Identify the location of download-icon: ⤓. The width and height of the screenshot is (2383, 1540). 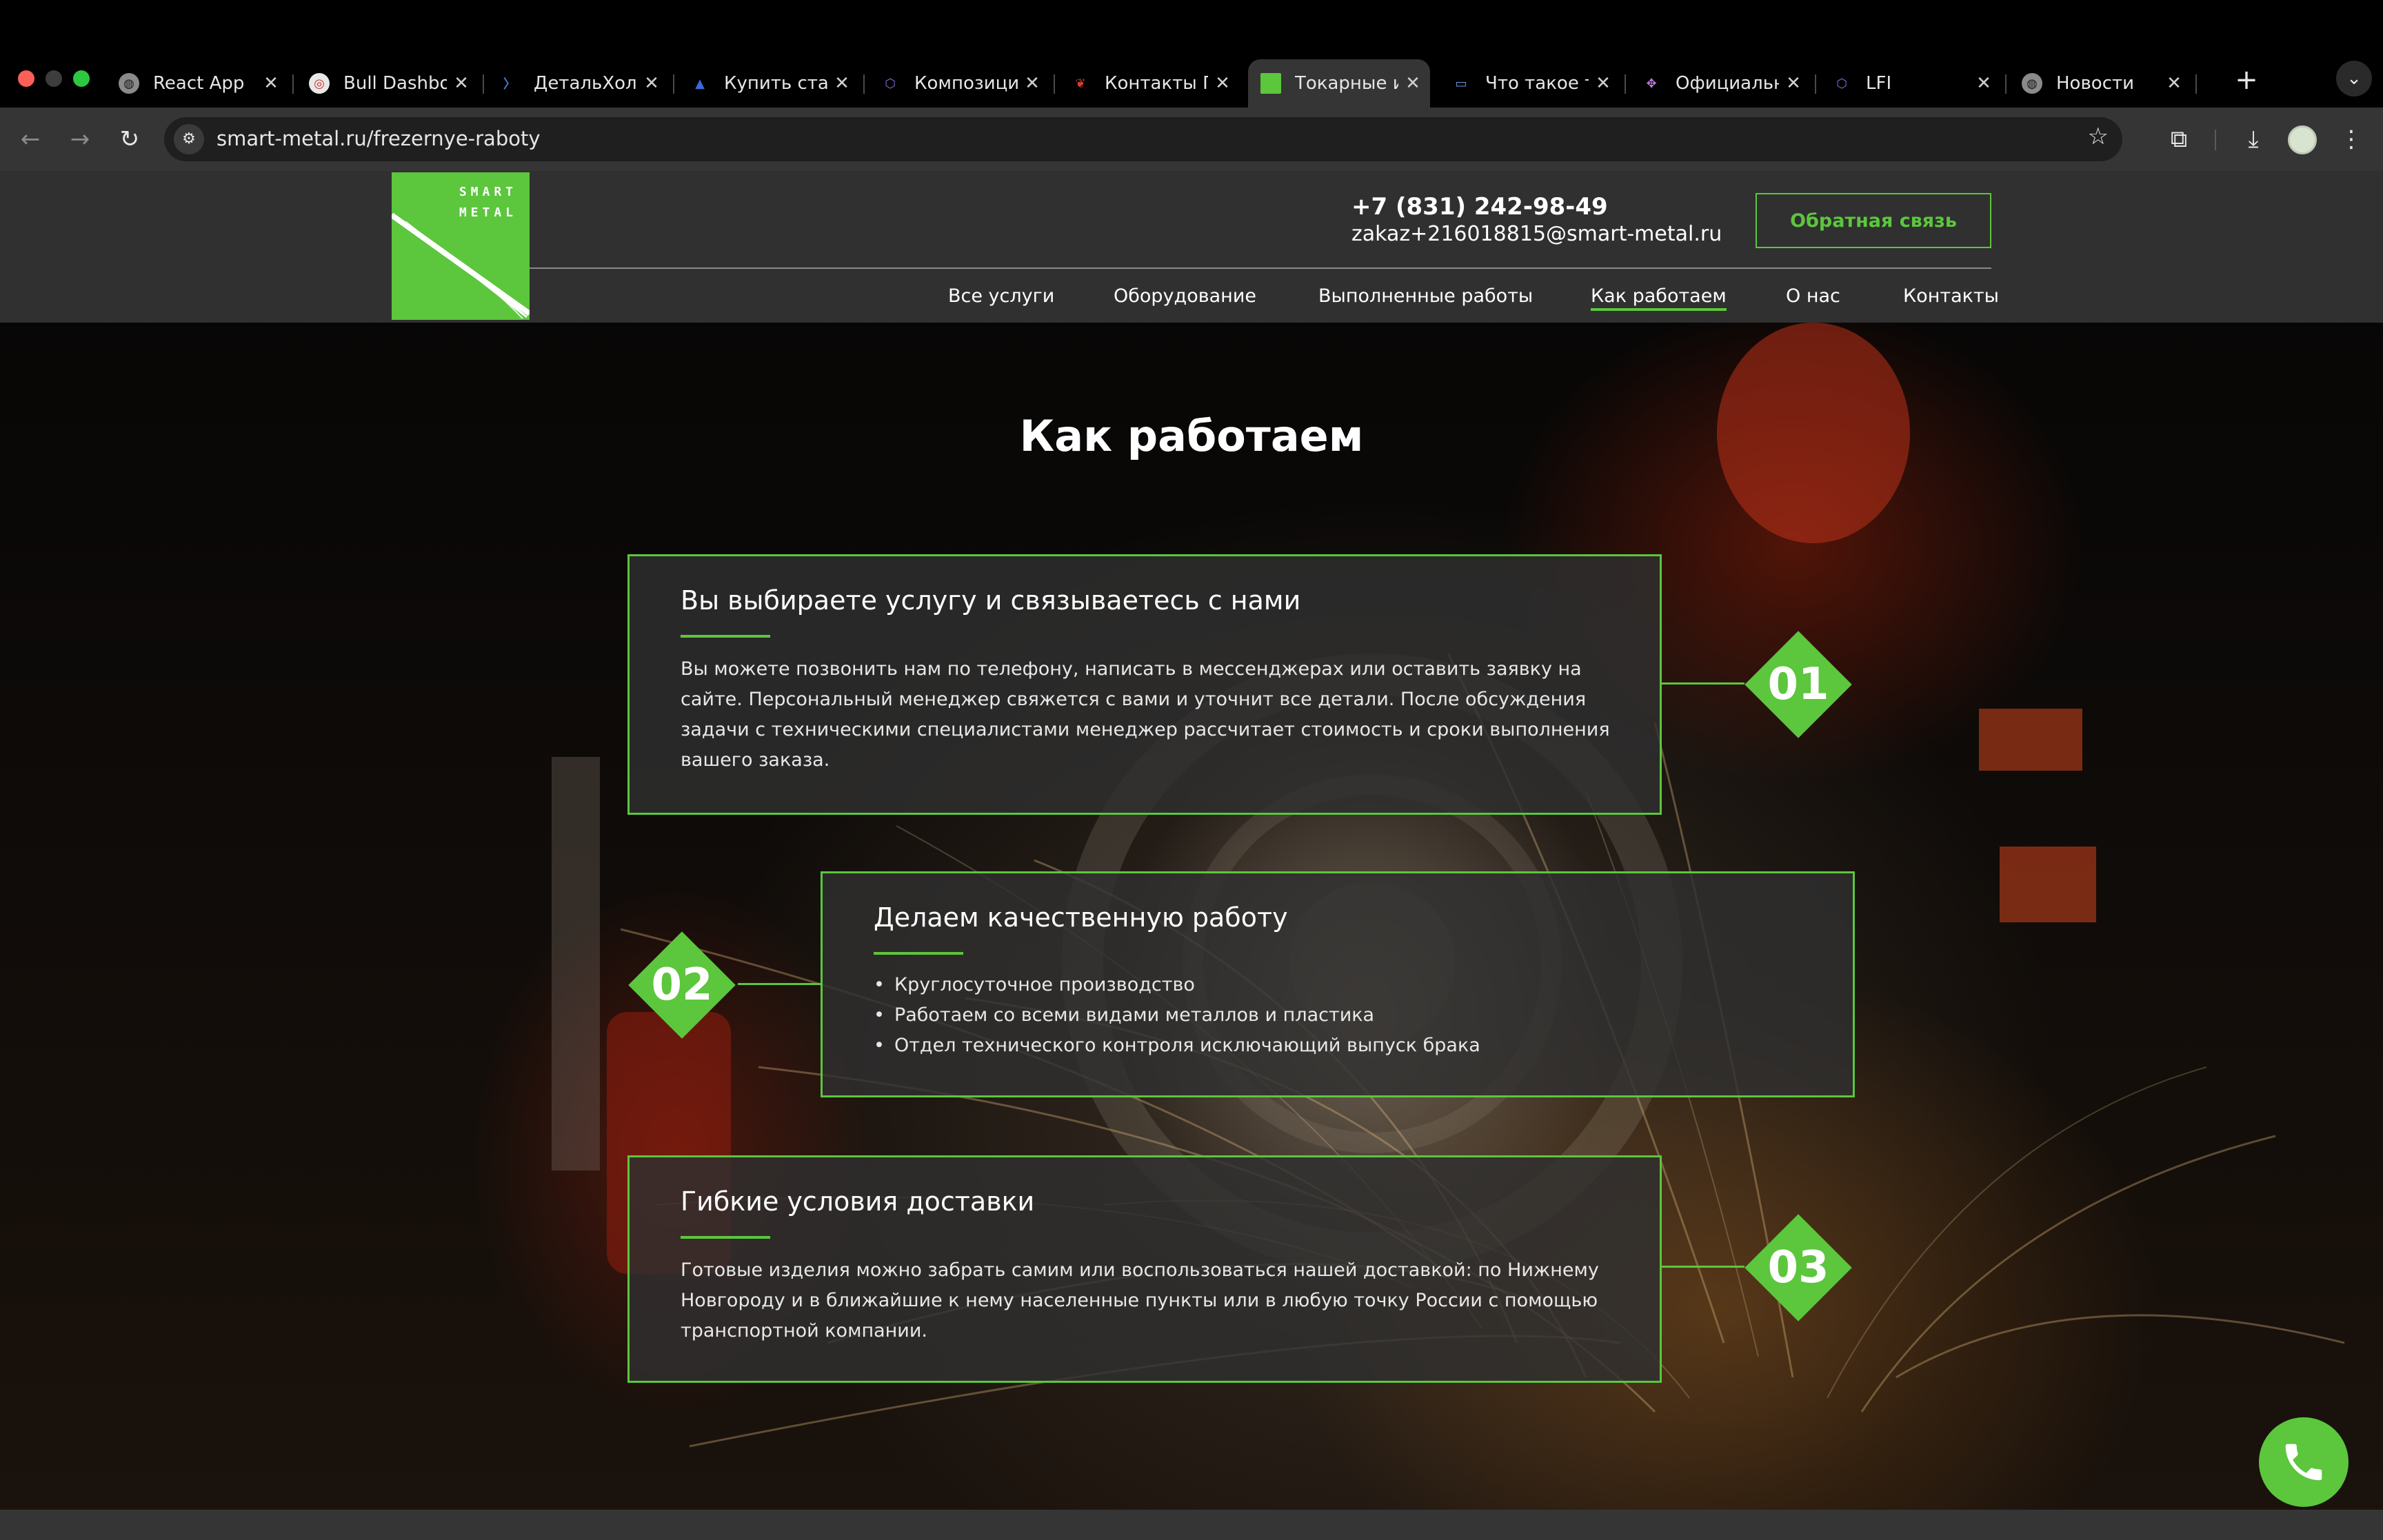
(2253, 140).